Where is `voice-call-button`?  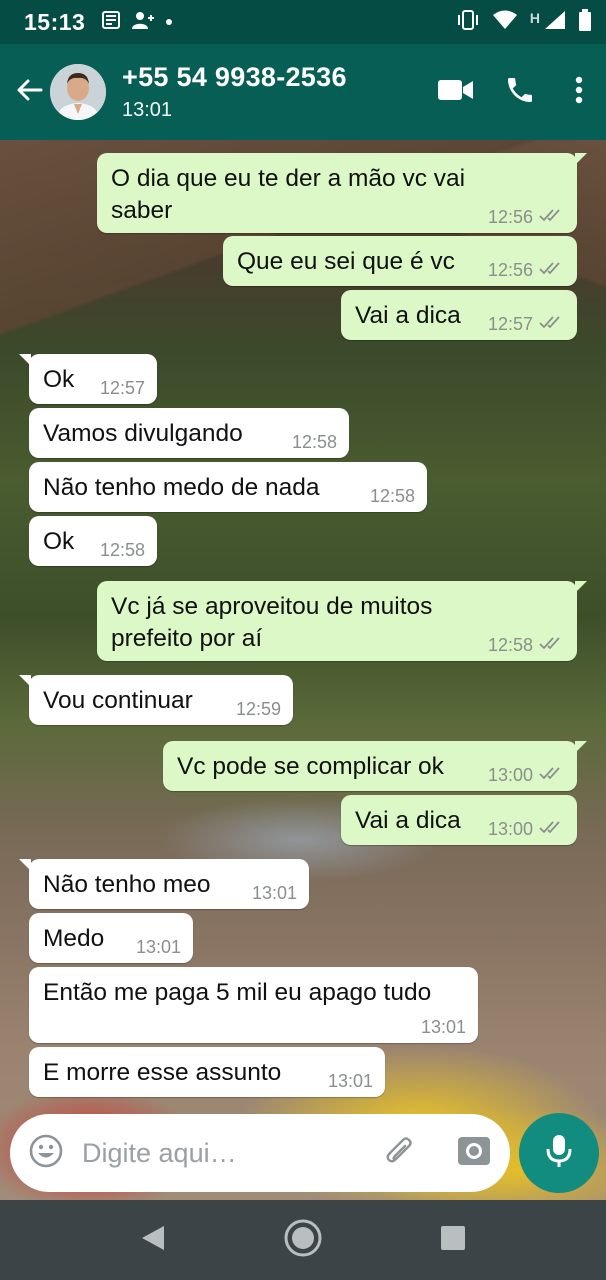
voice-call-button is located at coordinates (520, 92).